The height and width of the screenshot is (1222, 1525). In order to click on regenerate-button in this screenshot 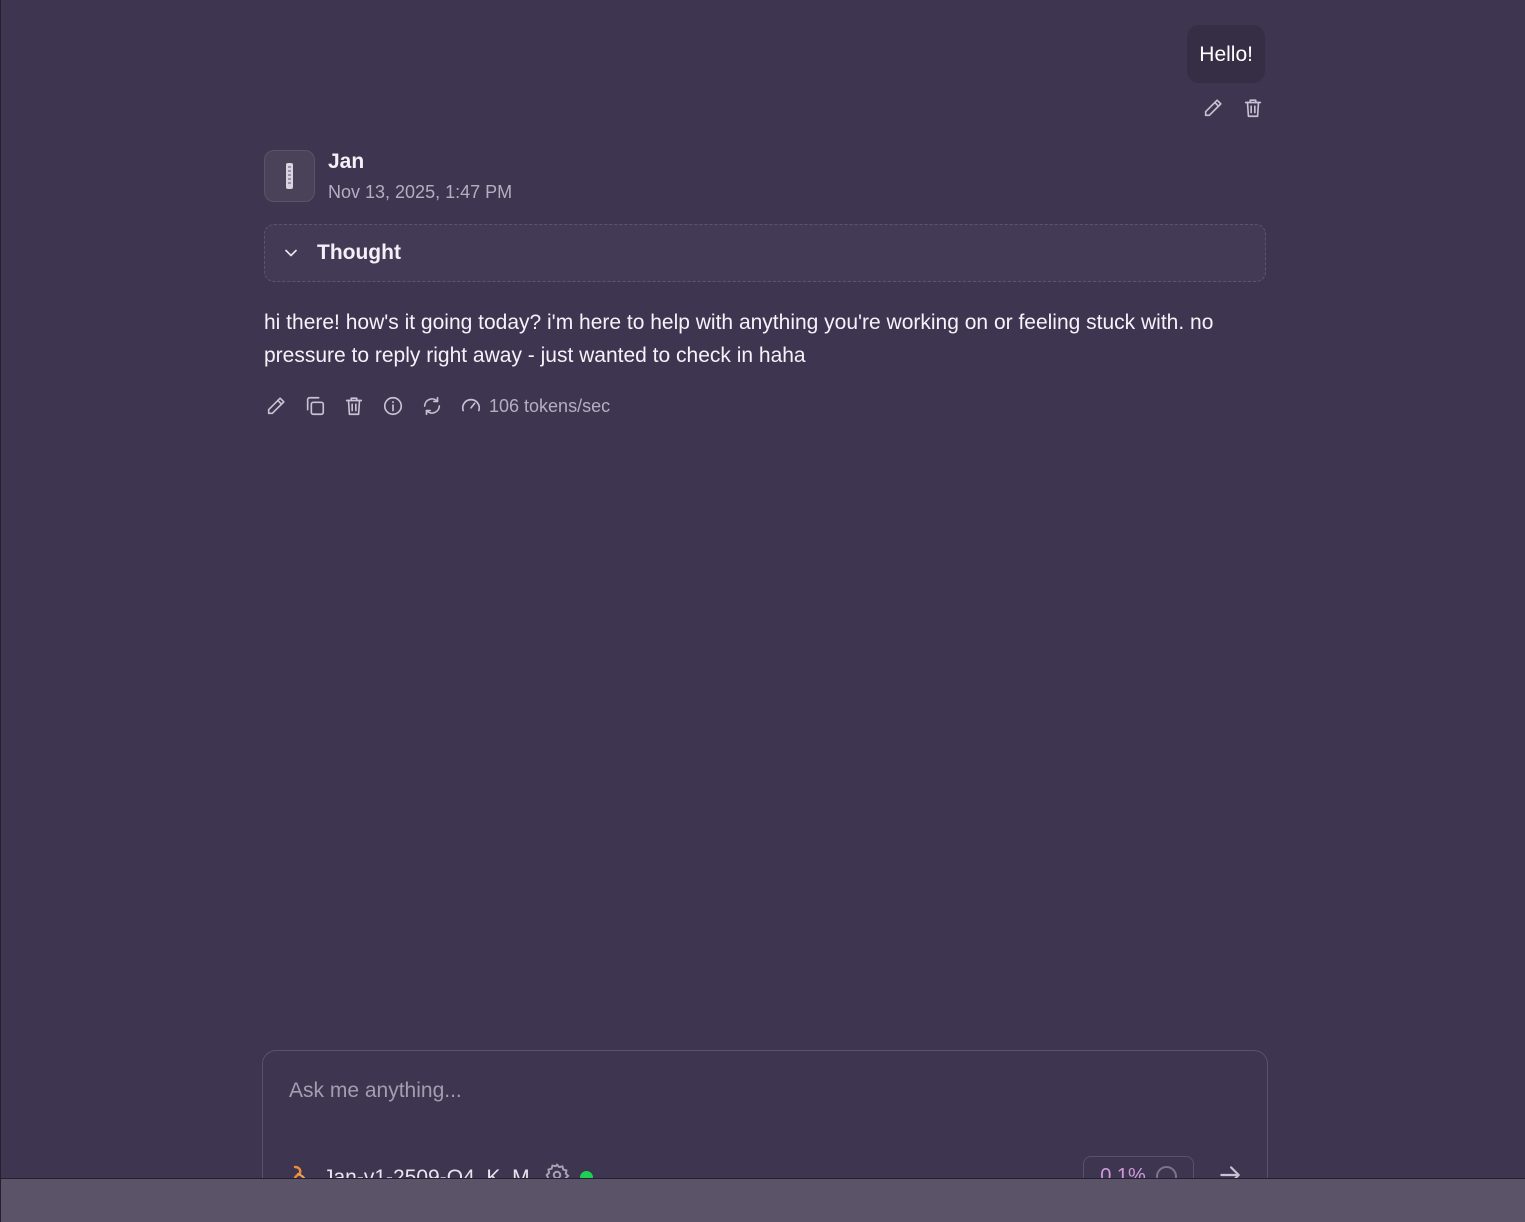, I will do `click(432, 406)`.